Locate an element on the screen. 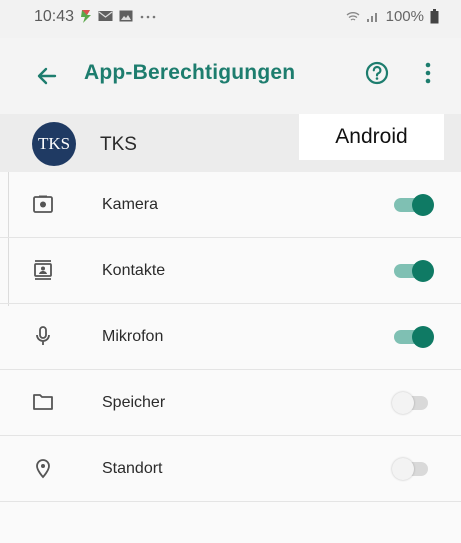 This screenshot has height=543, width=461. arrow-left-icon is located at coordinates (47, 76).